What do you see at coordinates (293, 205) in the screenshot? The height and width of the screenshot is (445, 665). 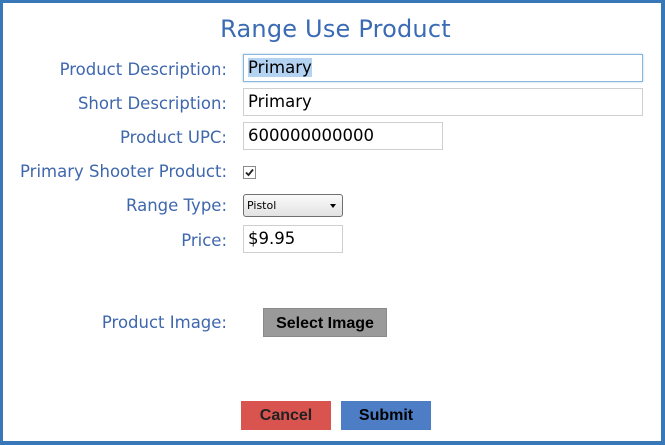 I see `range-type-select: Pistol` at bounding box center [293, 205].